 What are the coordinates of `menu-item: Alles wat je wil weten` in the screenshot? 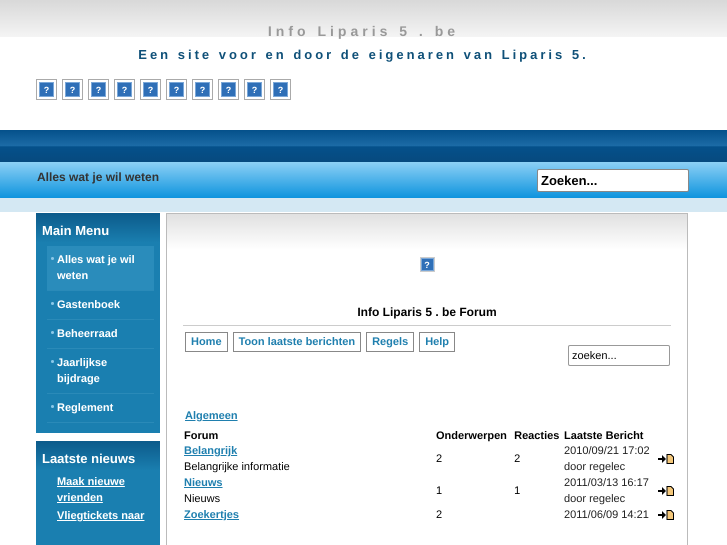 It's located at (100, 268).